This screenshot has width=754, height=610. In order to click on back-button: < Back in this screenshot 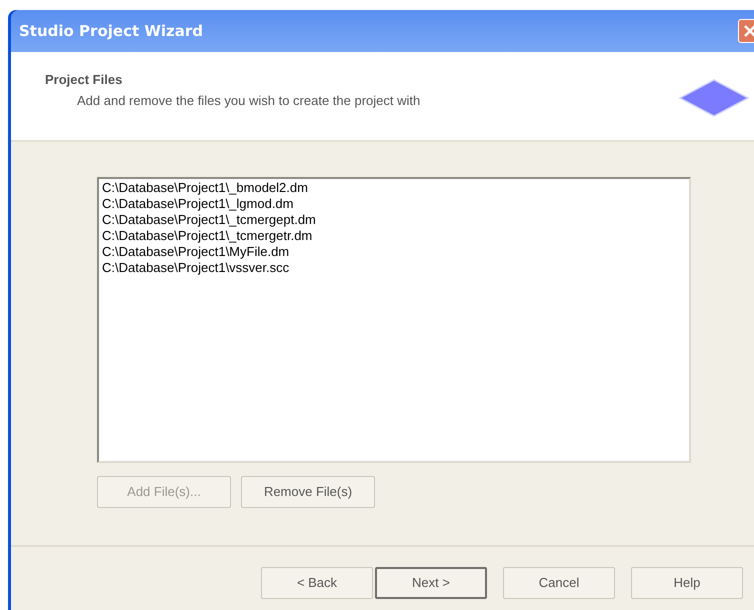, I will do `click(317, 583)`.